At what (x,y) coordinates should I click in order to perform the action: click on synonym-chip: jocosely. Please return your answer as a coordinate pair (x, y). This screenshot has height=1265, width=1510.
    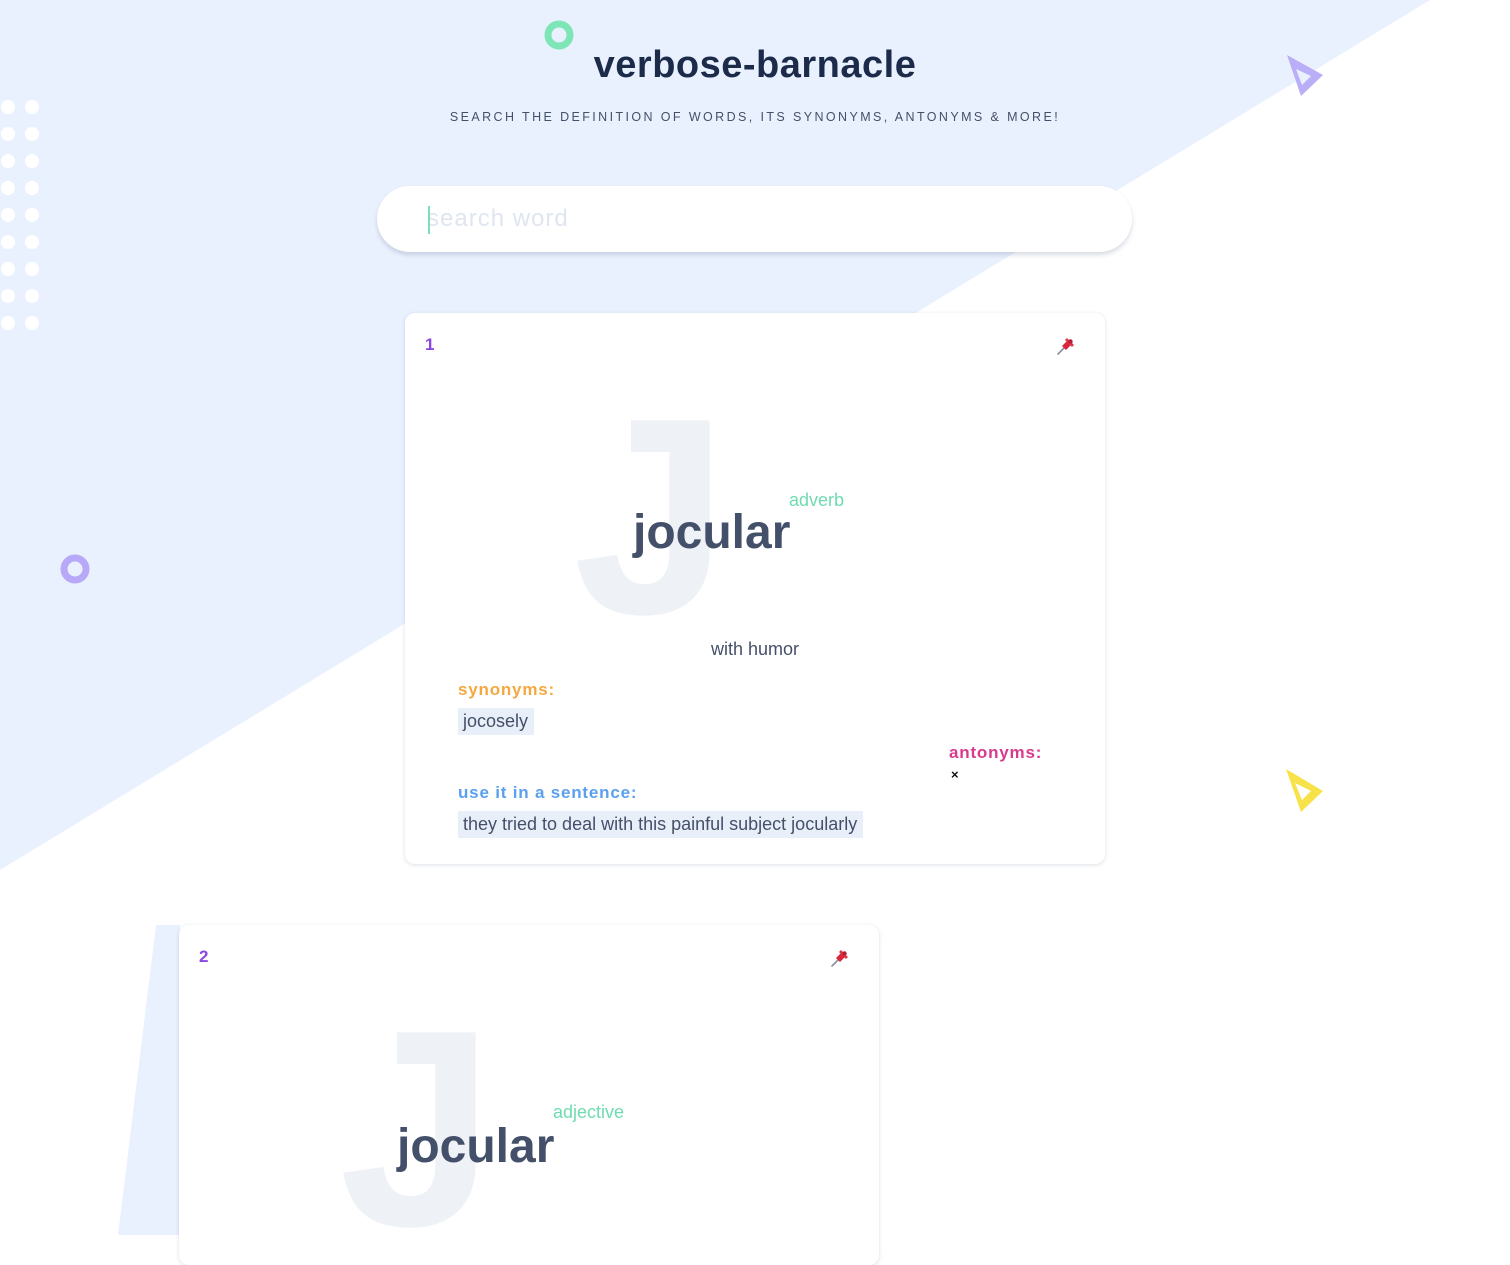
    Looking at the image, I should click on (496, 721).